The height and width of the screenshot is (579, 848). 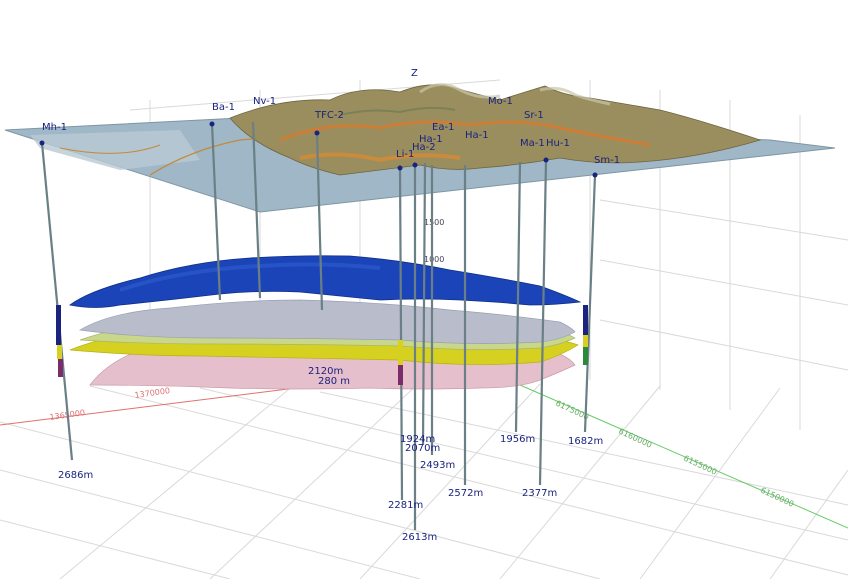 I want to click on depth-label-ea-1: 2493m, so click(x=437, y=465).